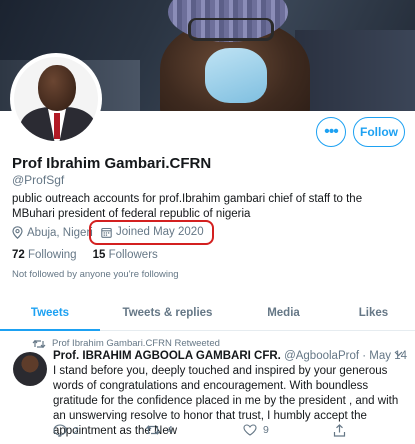 Image resolution: width=415 pixels, height=444 pixels. I want to click on profile-name: Prof Ibrahim Gambari.CFRN, so click(112, 163).